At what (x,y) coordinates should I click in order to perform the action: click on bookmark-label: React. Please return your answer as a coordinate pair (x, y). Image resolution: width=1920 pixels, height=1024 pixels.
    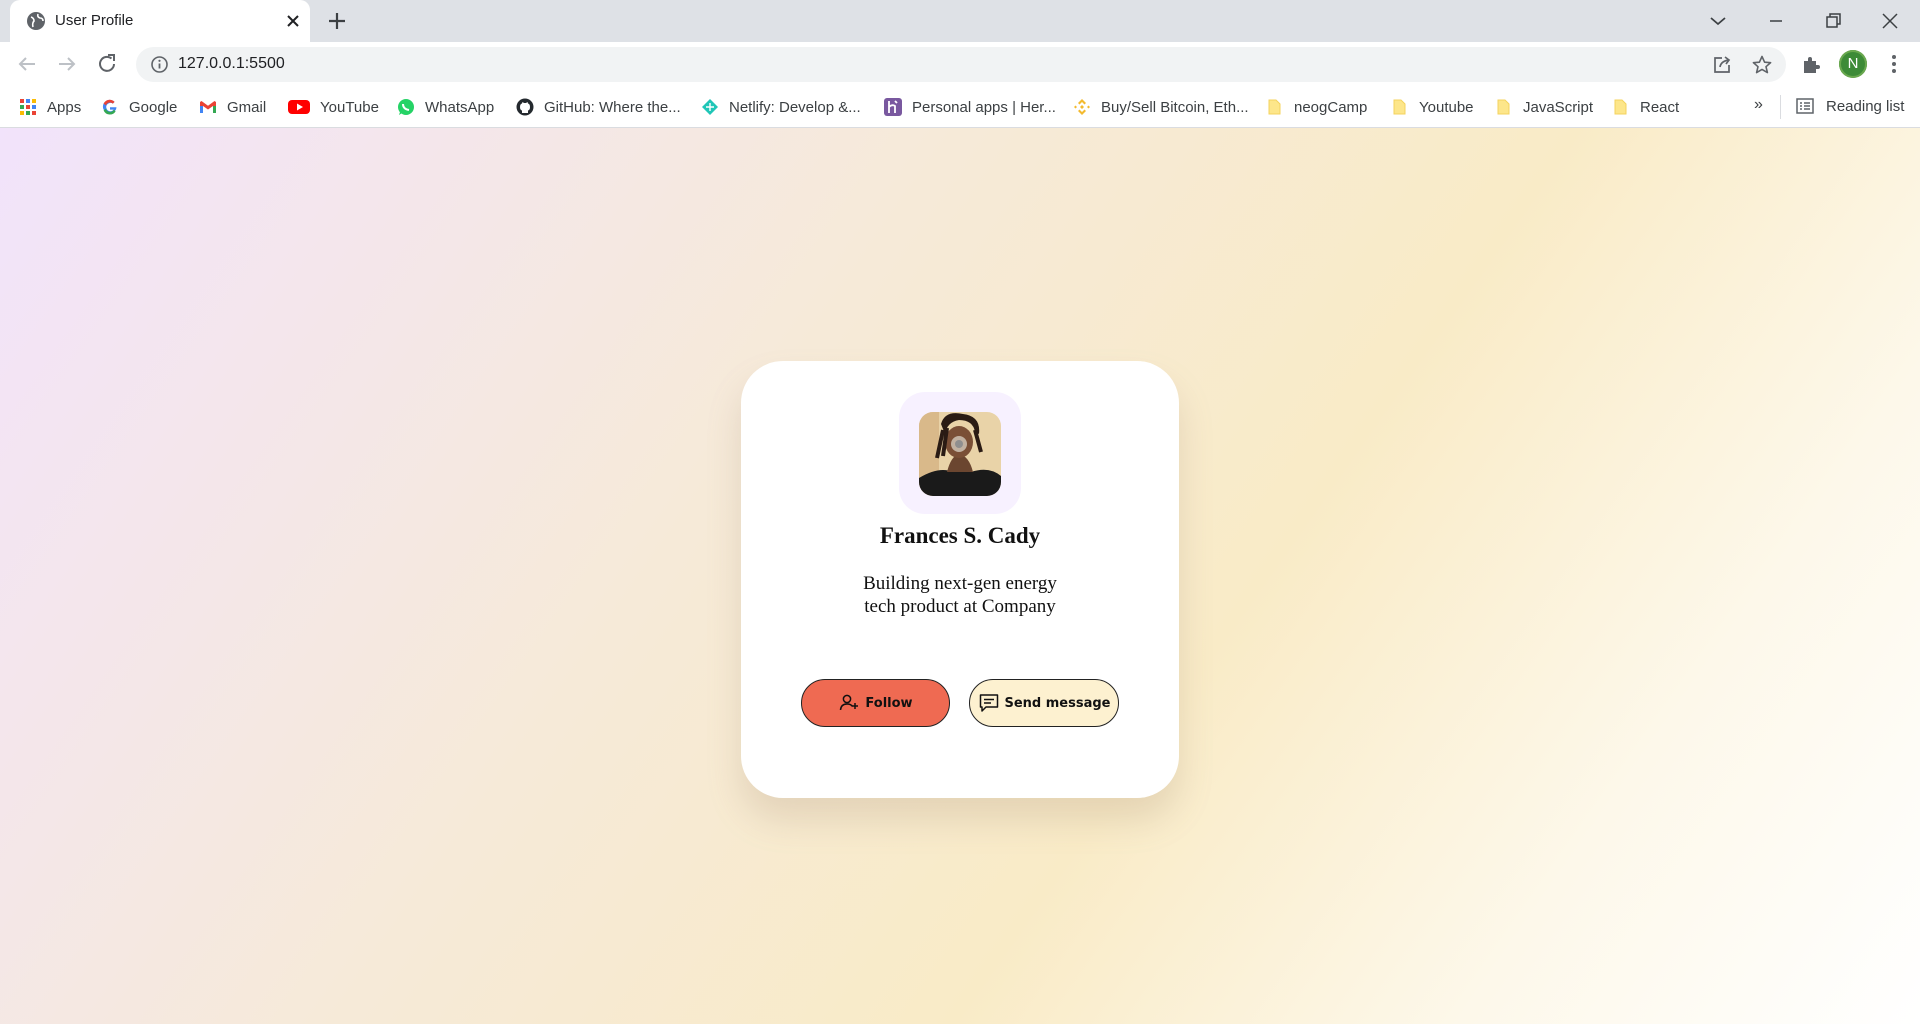
    Looking at the image, I should click on (1660, 107).